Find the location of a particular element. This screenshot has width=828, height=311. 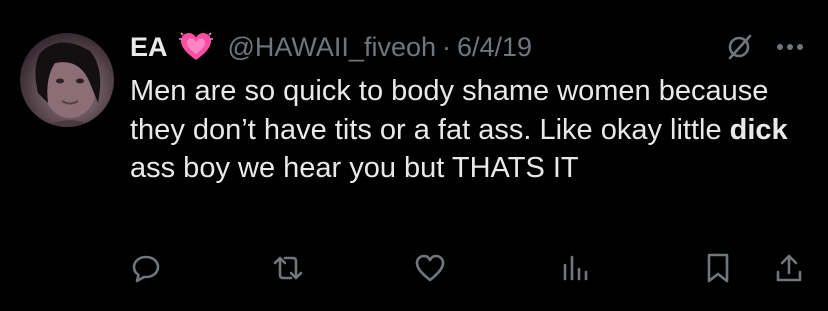

tweet-header: EA @HAWAII_fiveoh · 6/4/19 is located at coordinates (331, 47).